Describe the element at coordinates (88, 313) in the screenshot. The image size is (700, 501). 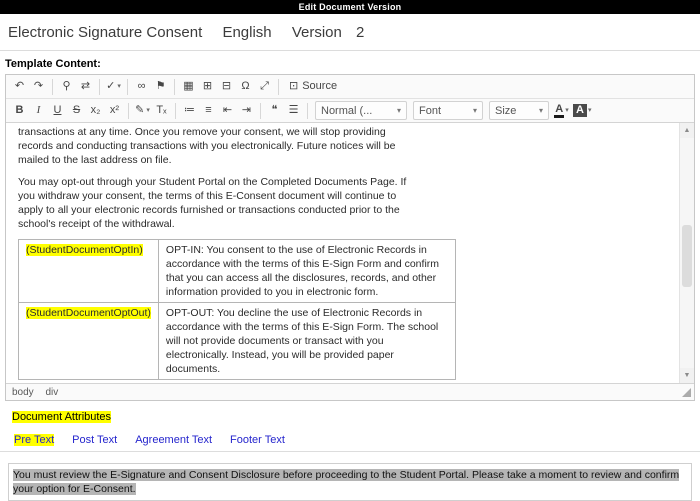
I see `opt-out-token: (StudentDocumentOptOut)` at that location.